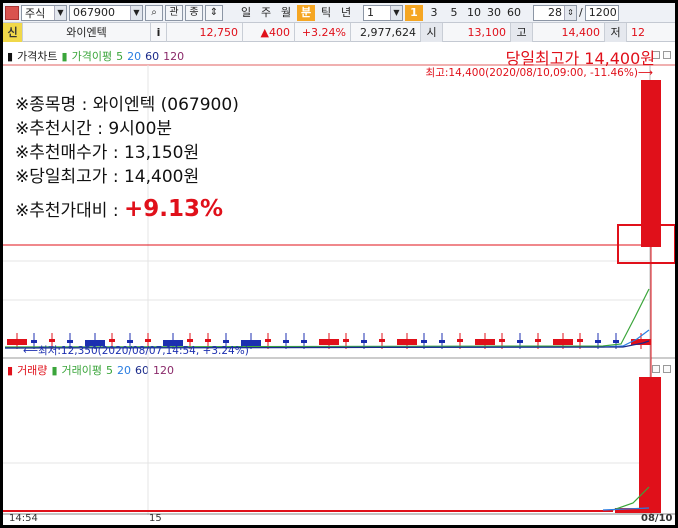 The image size is (678, 528). I want to click on high-marker-label: 최고:14,400(2020/08/10,09:00, -11.46%)⟶, so click(539, 73).